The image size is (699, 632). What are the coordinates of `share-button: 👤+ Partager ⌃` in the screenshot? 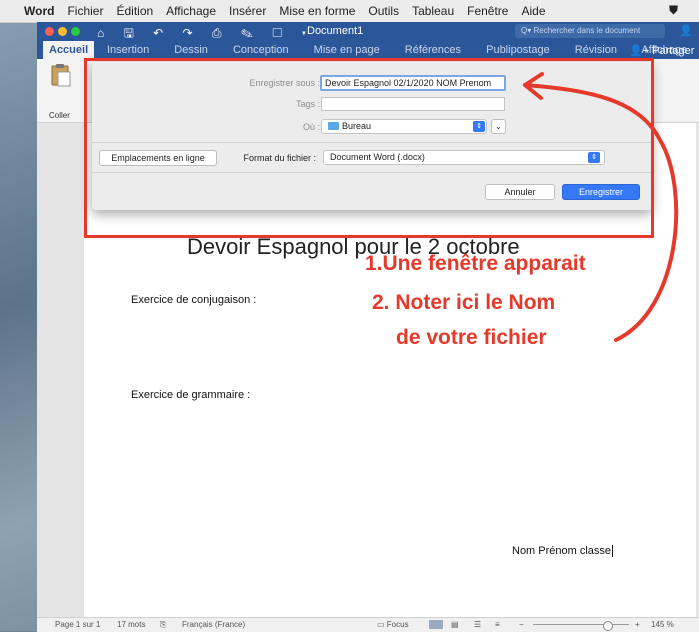 It's located at (664, 50).